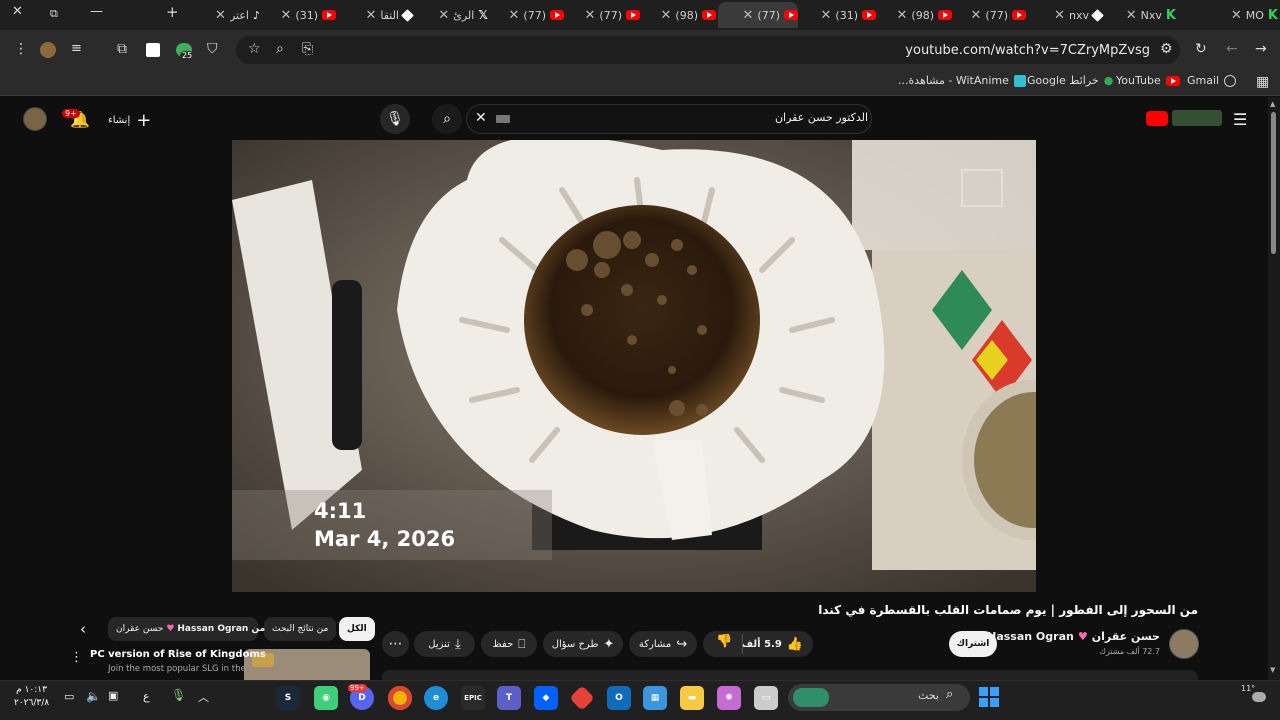  Describe the element at coordinates (473, 698) in the screenshot. I see `epic-games-icon: EPIC` at that location.